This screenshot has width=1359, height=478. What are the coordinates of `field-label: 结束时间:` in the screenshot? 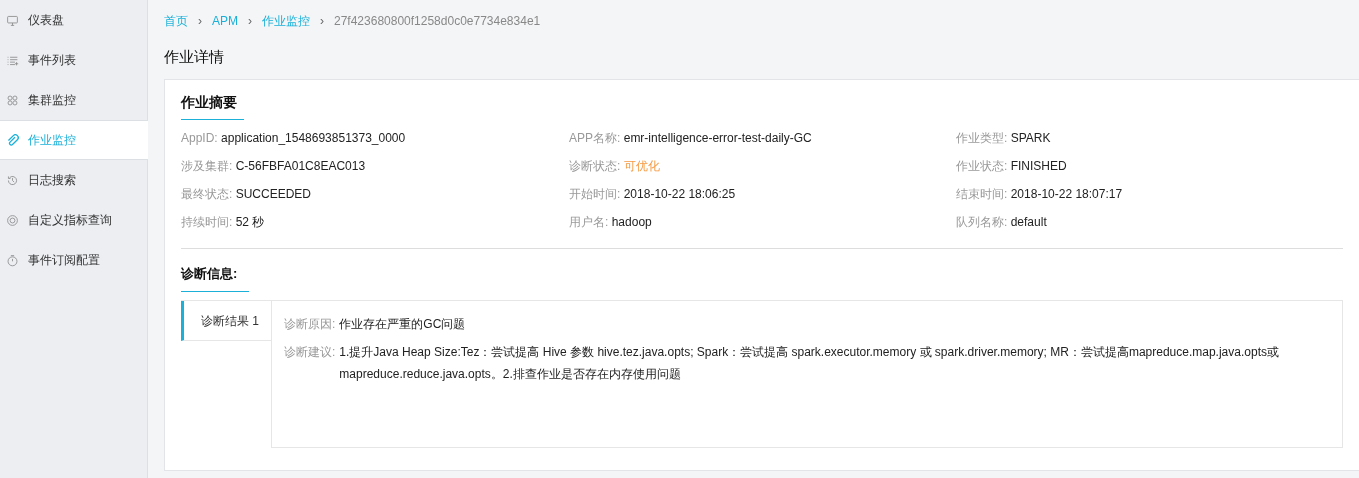 It's located at (982, 194).